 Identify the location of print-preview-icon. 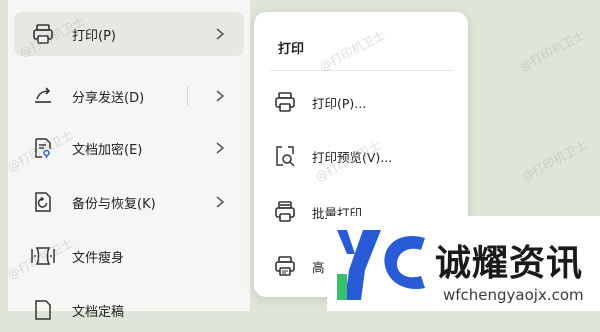
(285, 156).